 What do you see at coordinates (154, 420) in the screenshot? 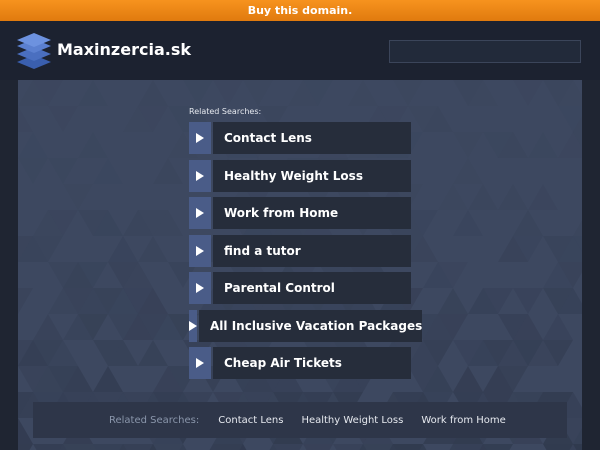
I see `footer-related-label: Related Searches:` at bounding box center [154, 420].